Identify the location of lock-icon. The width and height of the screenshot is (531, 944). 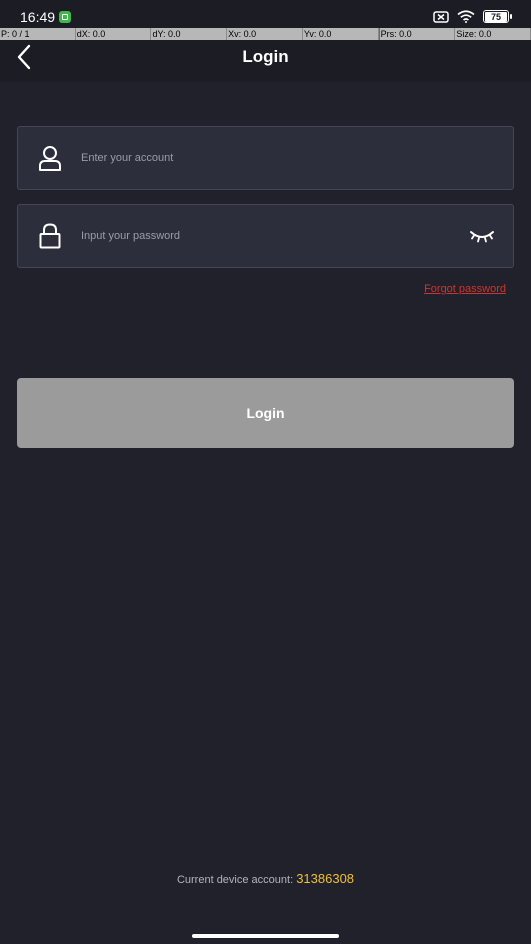
(50, 236).